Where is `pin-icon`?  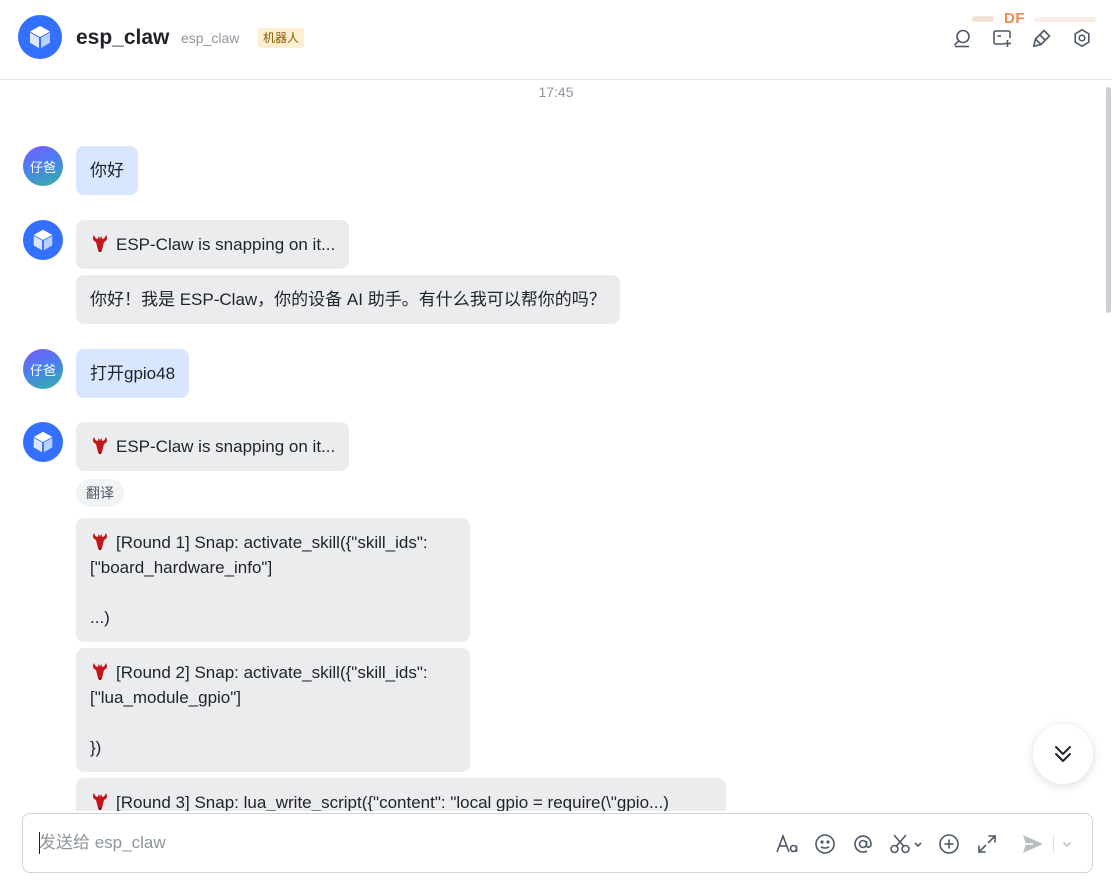
pin-icon is located at coordinates (1041, 38).